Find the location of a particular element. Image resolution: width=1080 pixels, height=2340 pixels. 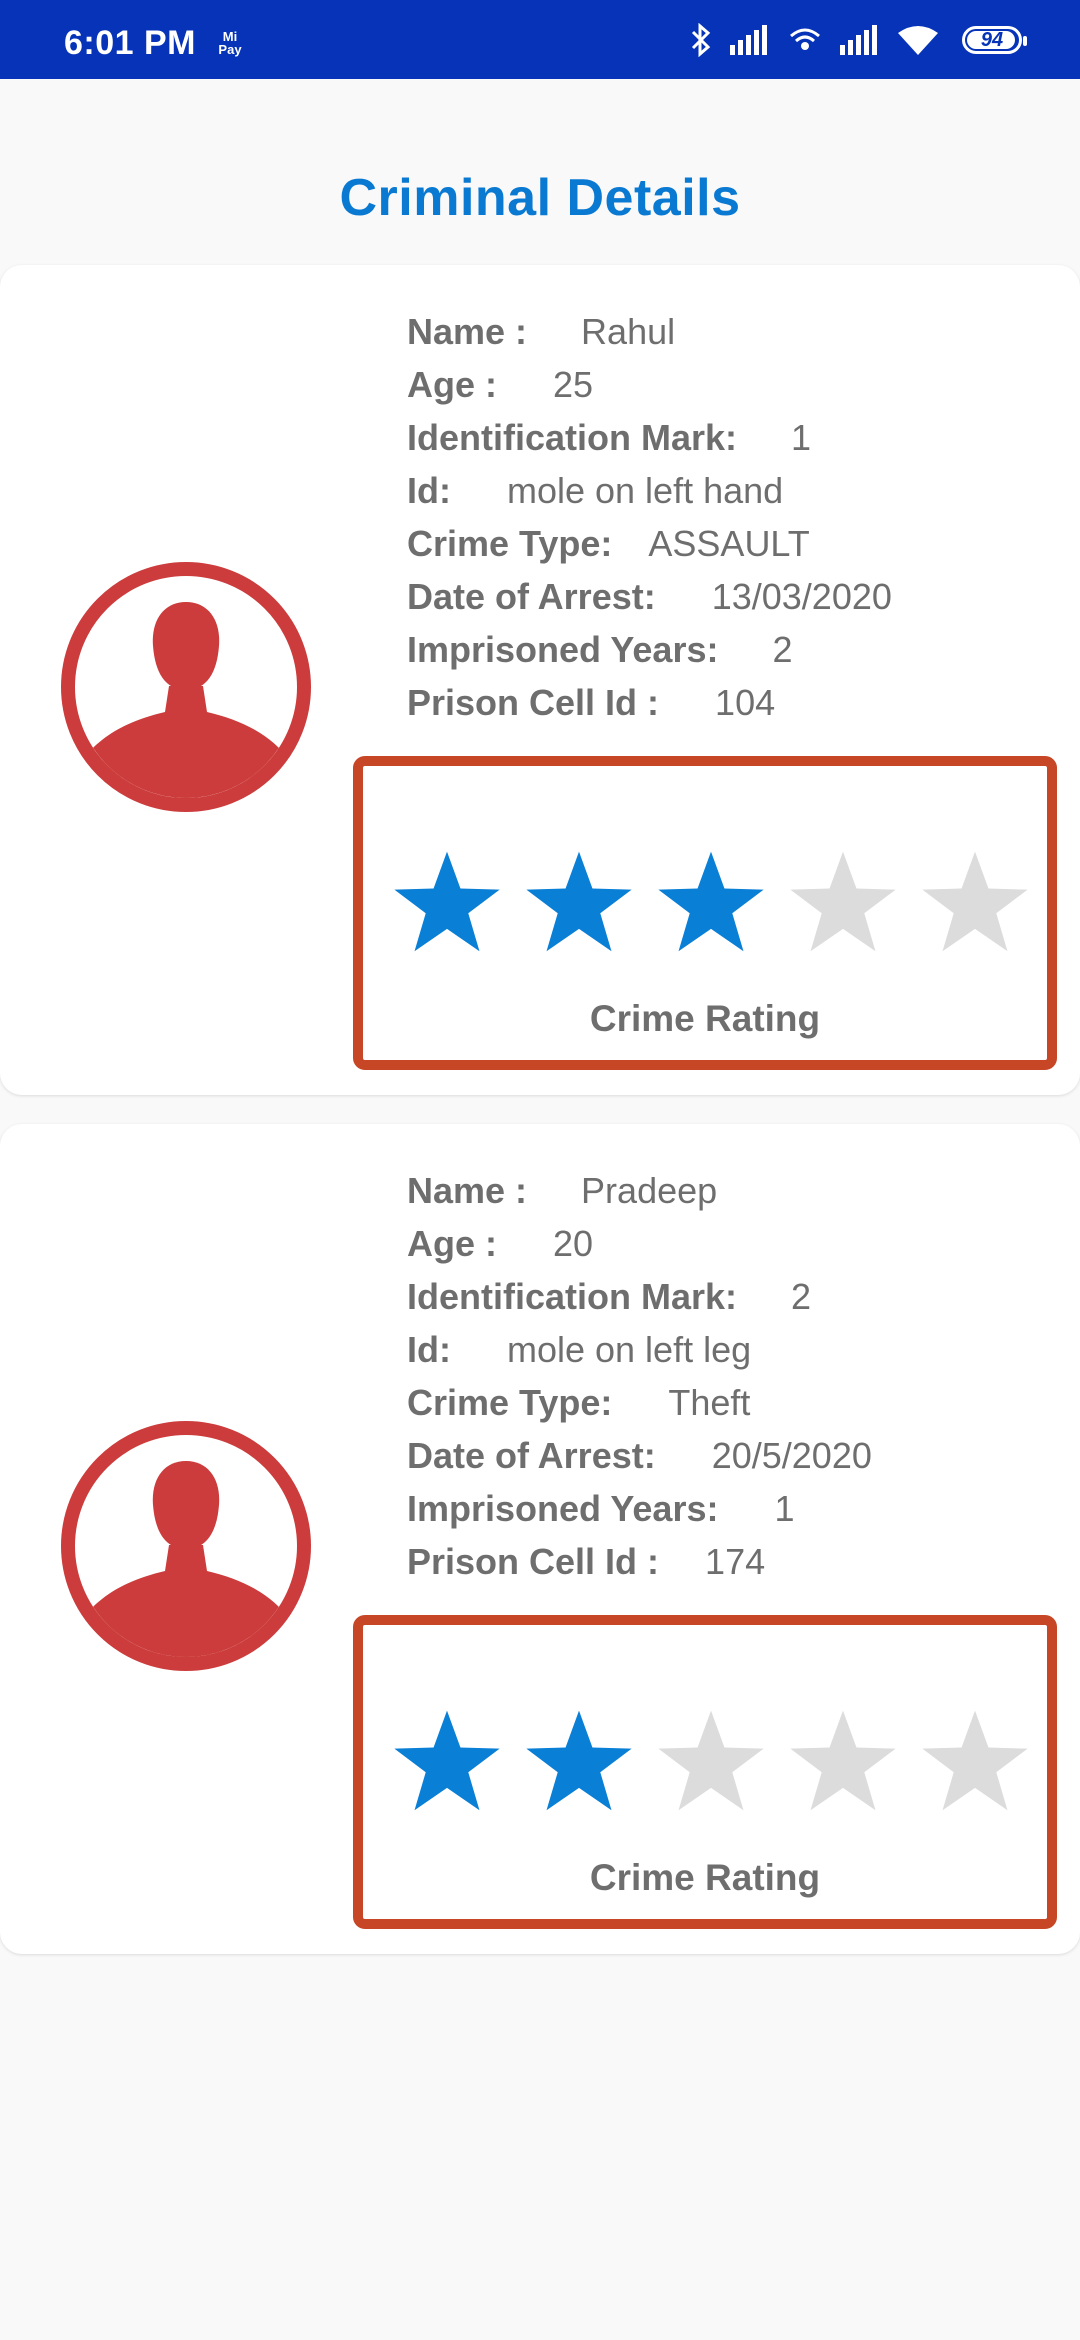

identification-mark-row: Identification Mark: 2 is located at coordinates (737, 1296).